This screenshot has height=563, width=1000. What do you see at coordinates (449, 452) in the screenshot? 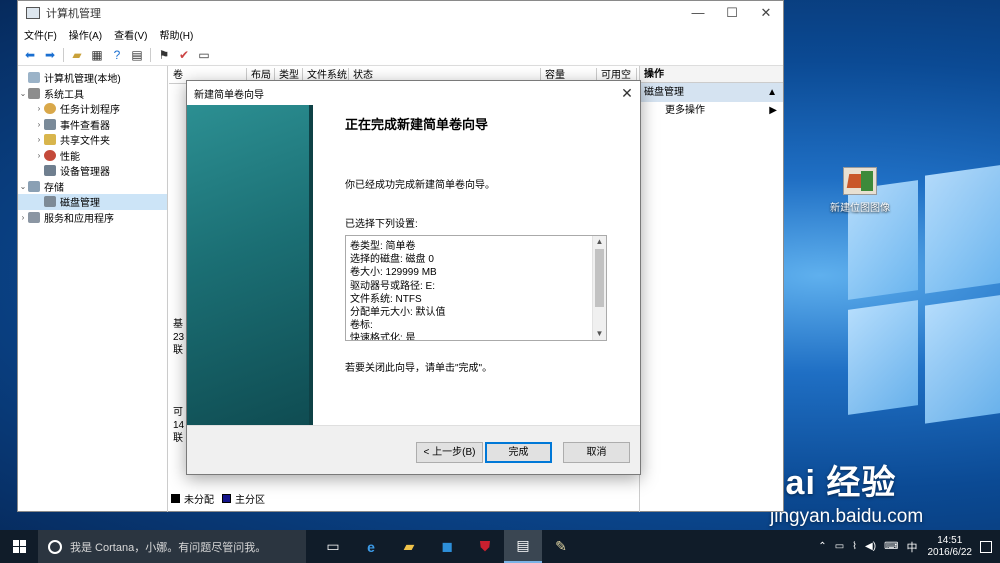
I see `back-button: < 上一步(B)` at bounding box center [449, 452].